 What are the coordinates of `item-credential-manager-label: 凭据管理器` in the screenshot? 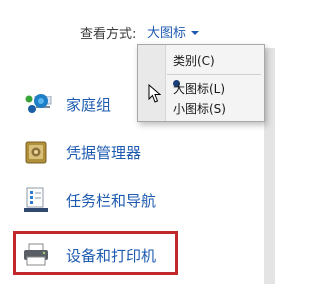 It's located at (104, 152).